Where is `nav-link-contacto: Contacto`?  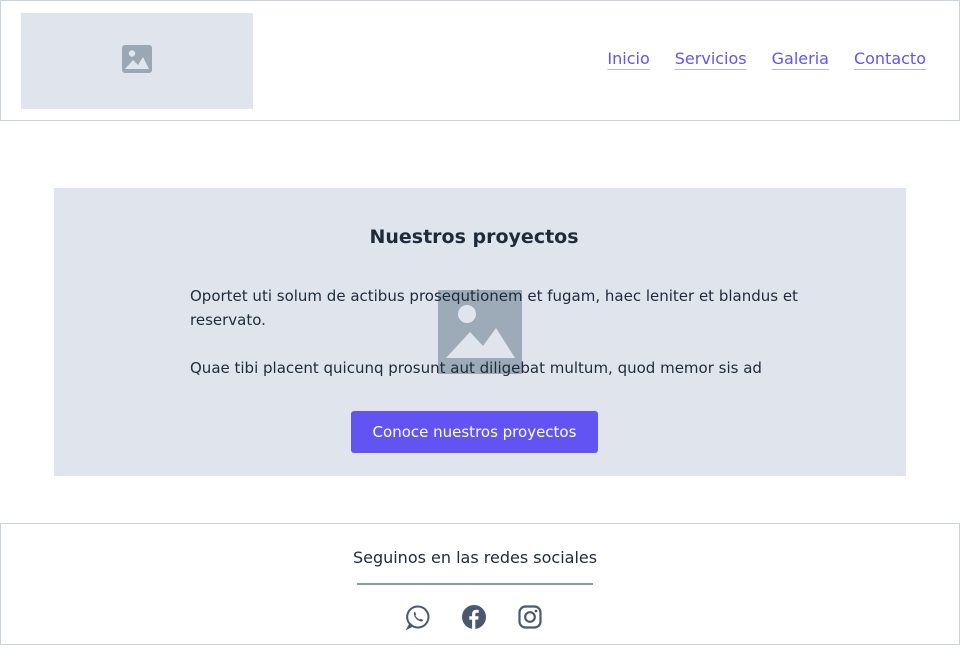 nav-link-contacto: Contacto is located at coordinates (890, 58).